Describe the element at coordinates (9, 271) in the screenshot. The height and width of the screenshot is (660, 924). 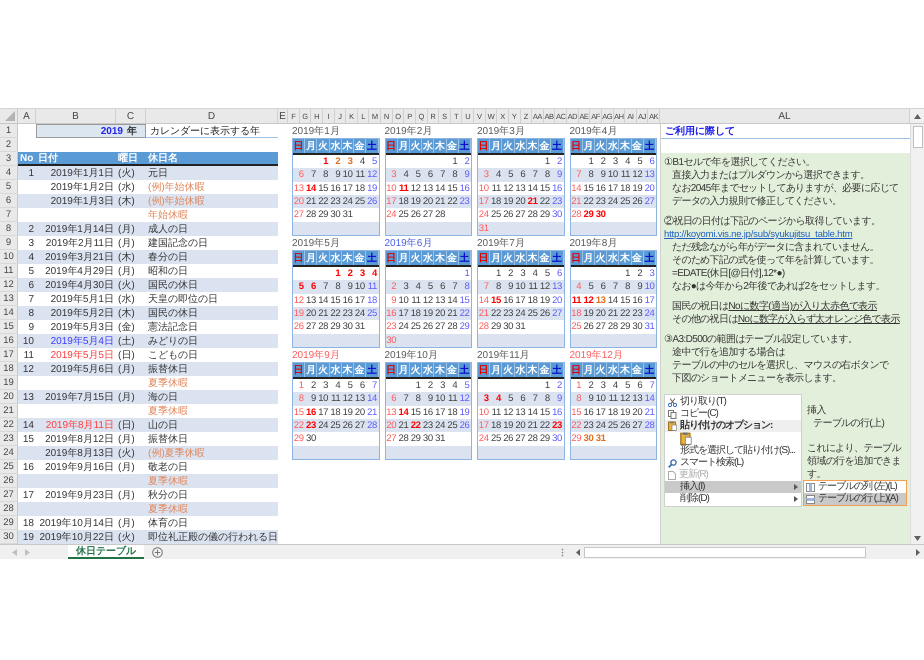
I see `row-heading: 11` at that location.